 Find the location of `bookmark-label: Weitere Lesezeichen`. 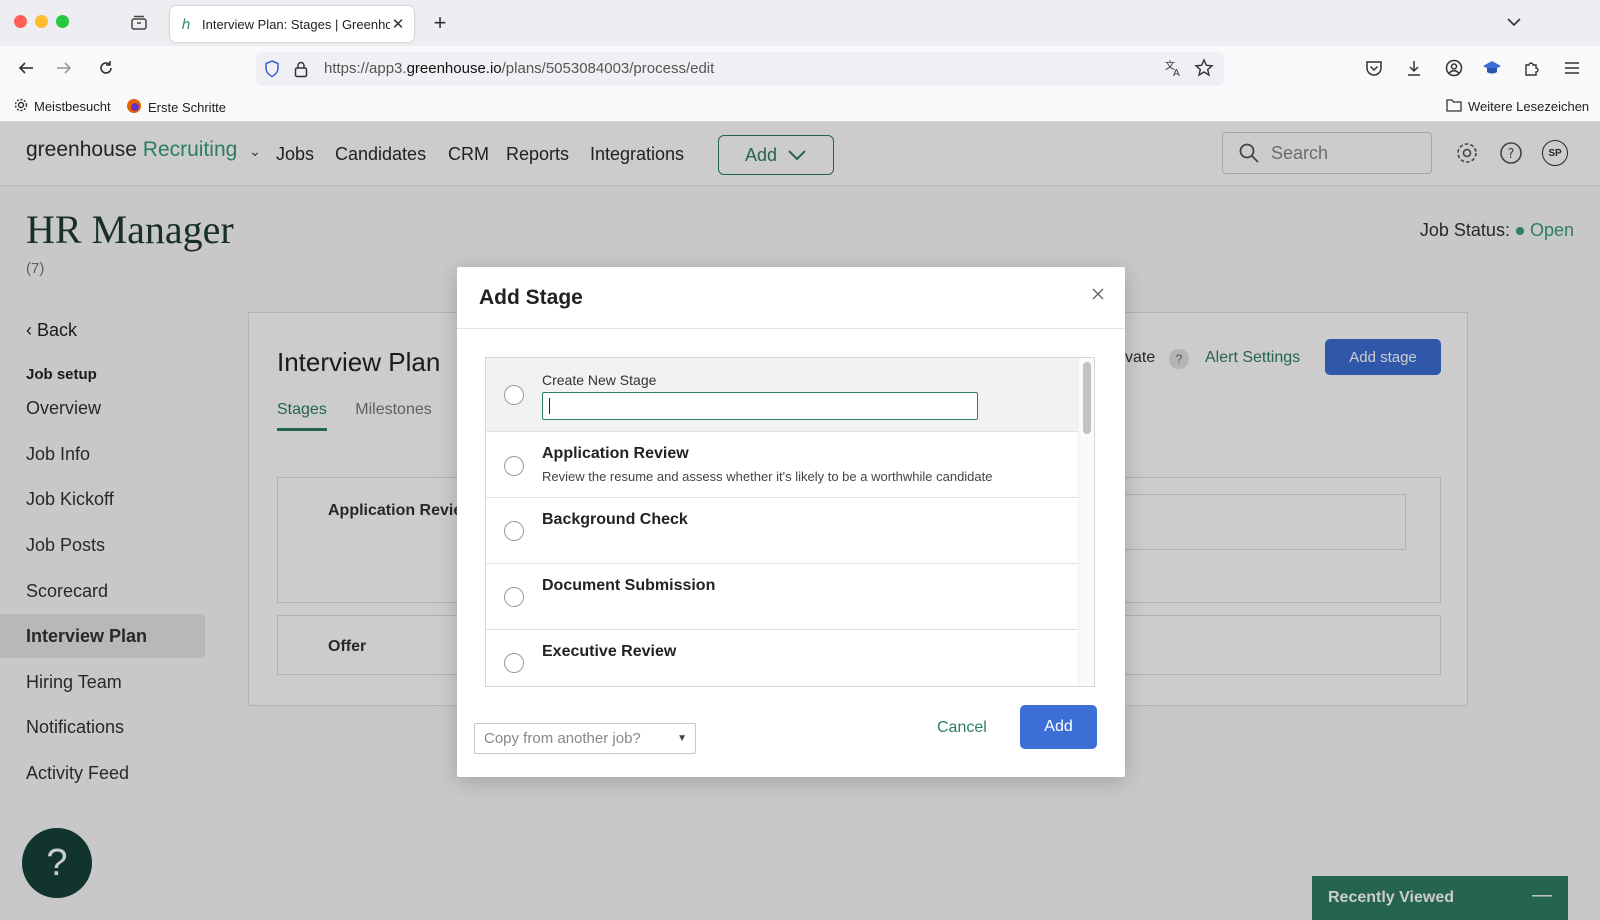

bookmark-label: Weitere Lesezeichen is located at coordinates (1529, 106).